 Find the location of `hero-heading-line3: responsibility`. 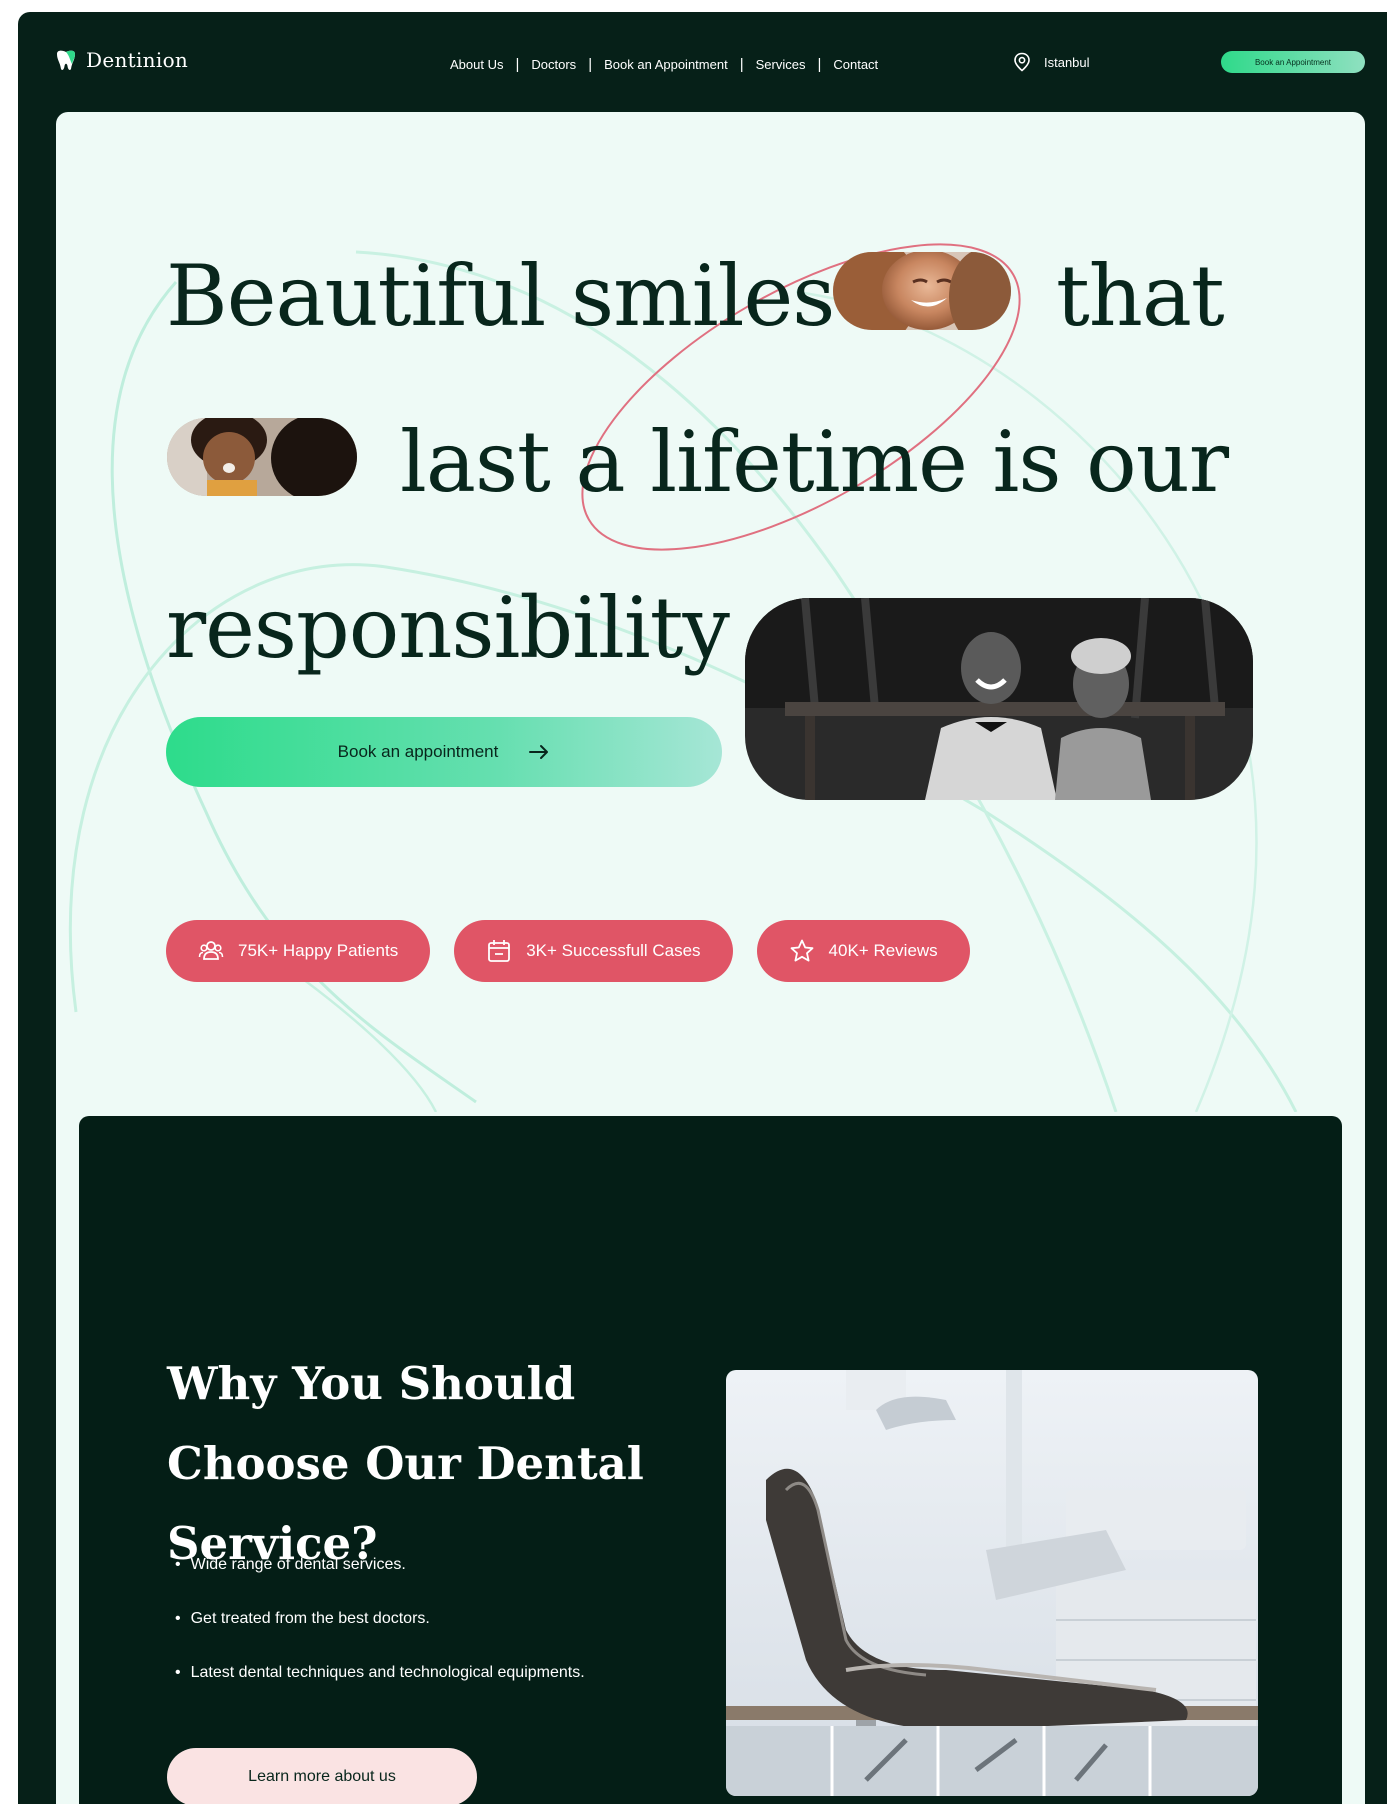

hero-heading-line3: responsibility is located at coordinates (448, 628).